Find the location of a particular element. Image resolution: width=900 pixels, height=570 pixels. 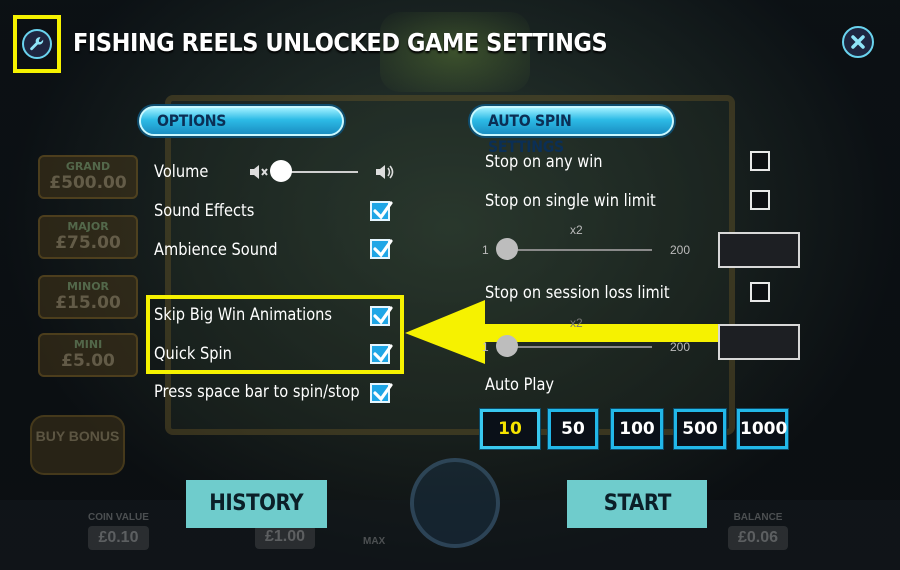

bet-value: £1.00 is located at coordinates (285, 537).